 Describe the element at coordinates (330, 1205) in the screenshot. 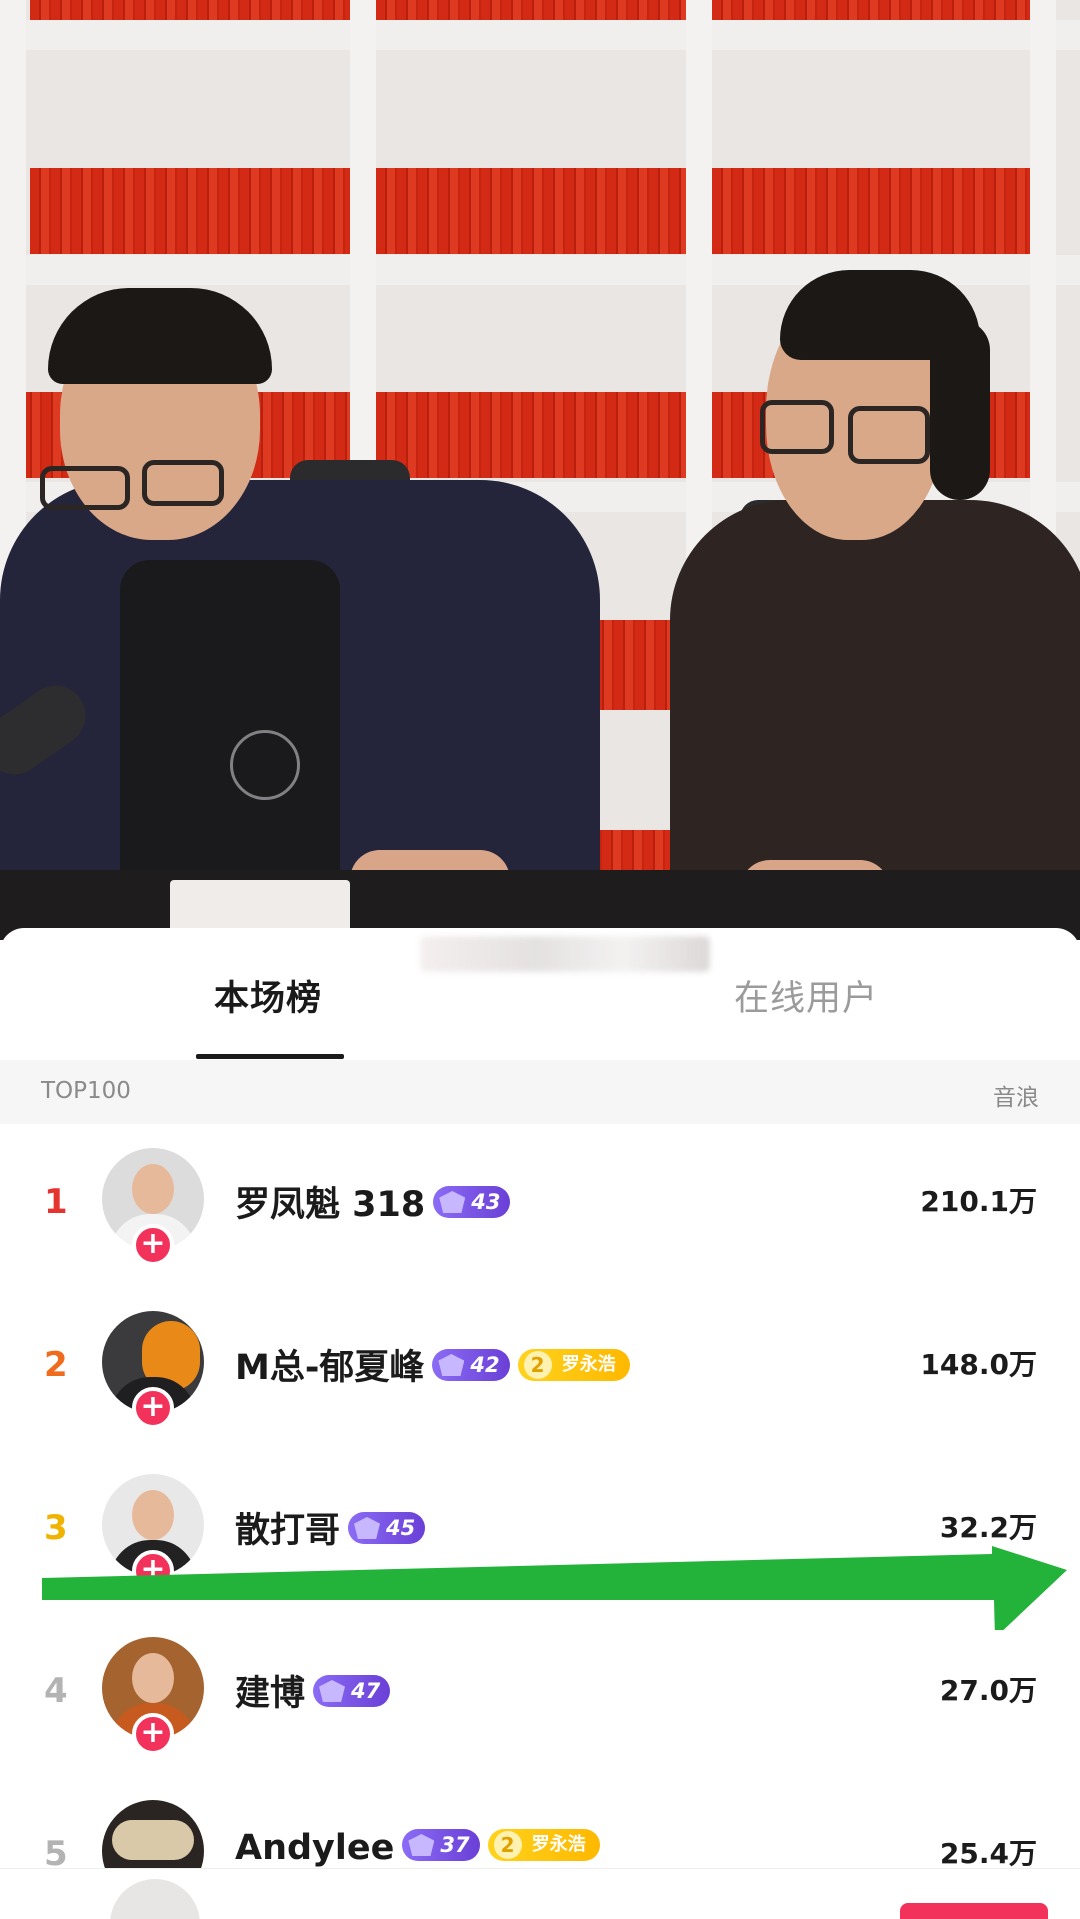

I see `user-name: 罗凤魁 318` at that location.